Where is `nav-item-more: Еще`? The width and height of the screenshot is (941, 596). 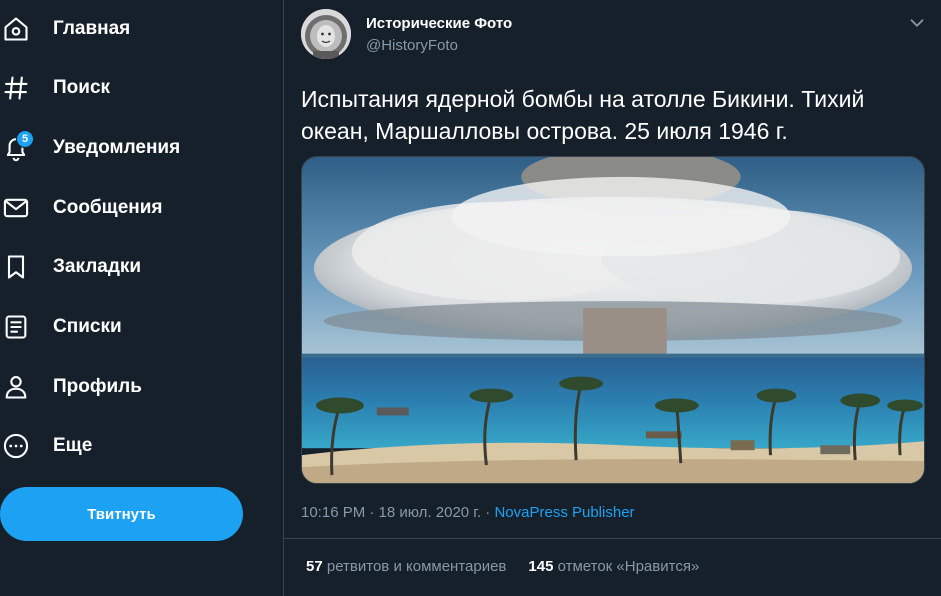
nav-item-more: Еще is located at coordinates (130, 446).